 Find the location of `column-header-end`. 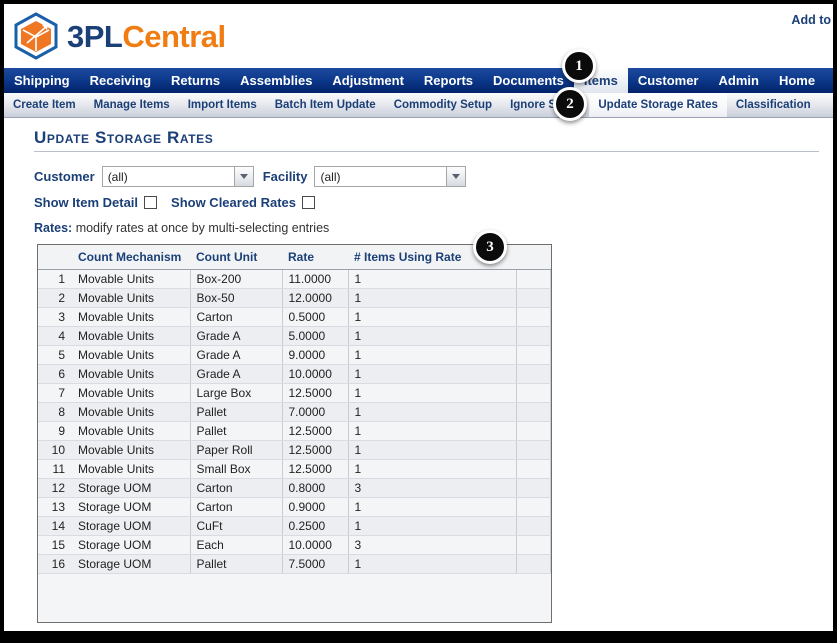

column-header-end is located at coordinates (533, 257).